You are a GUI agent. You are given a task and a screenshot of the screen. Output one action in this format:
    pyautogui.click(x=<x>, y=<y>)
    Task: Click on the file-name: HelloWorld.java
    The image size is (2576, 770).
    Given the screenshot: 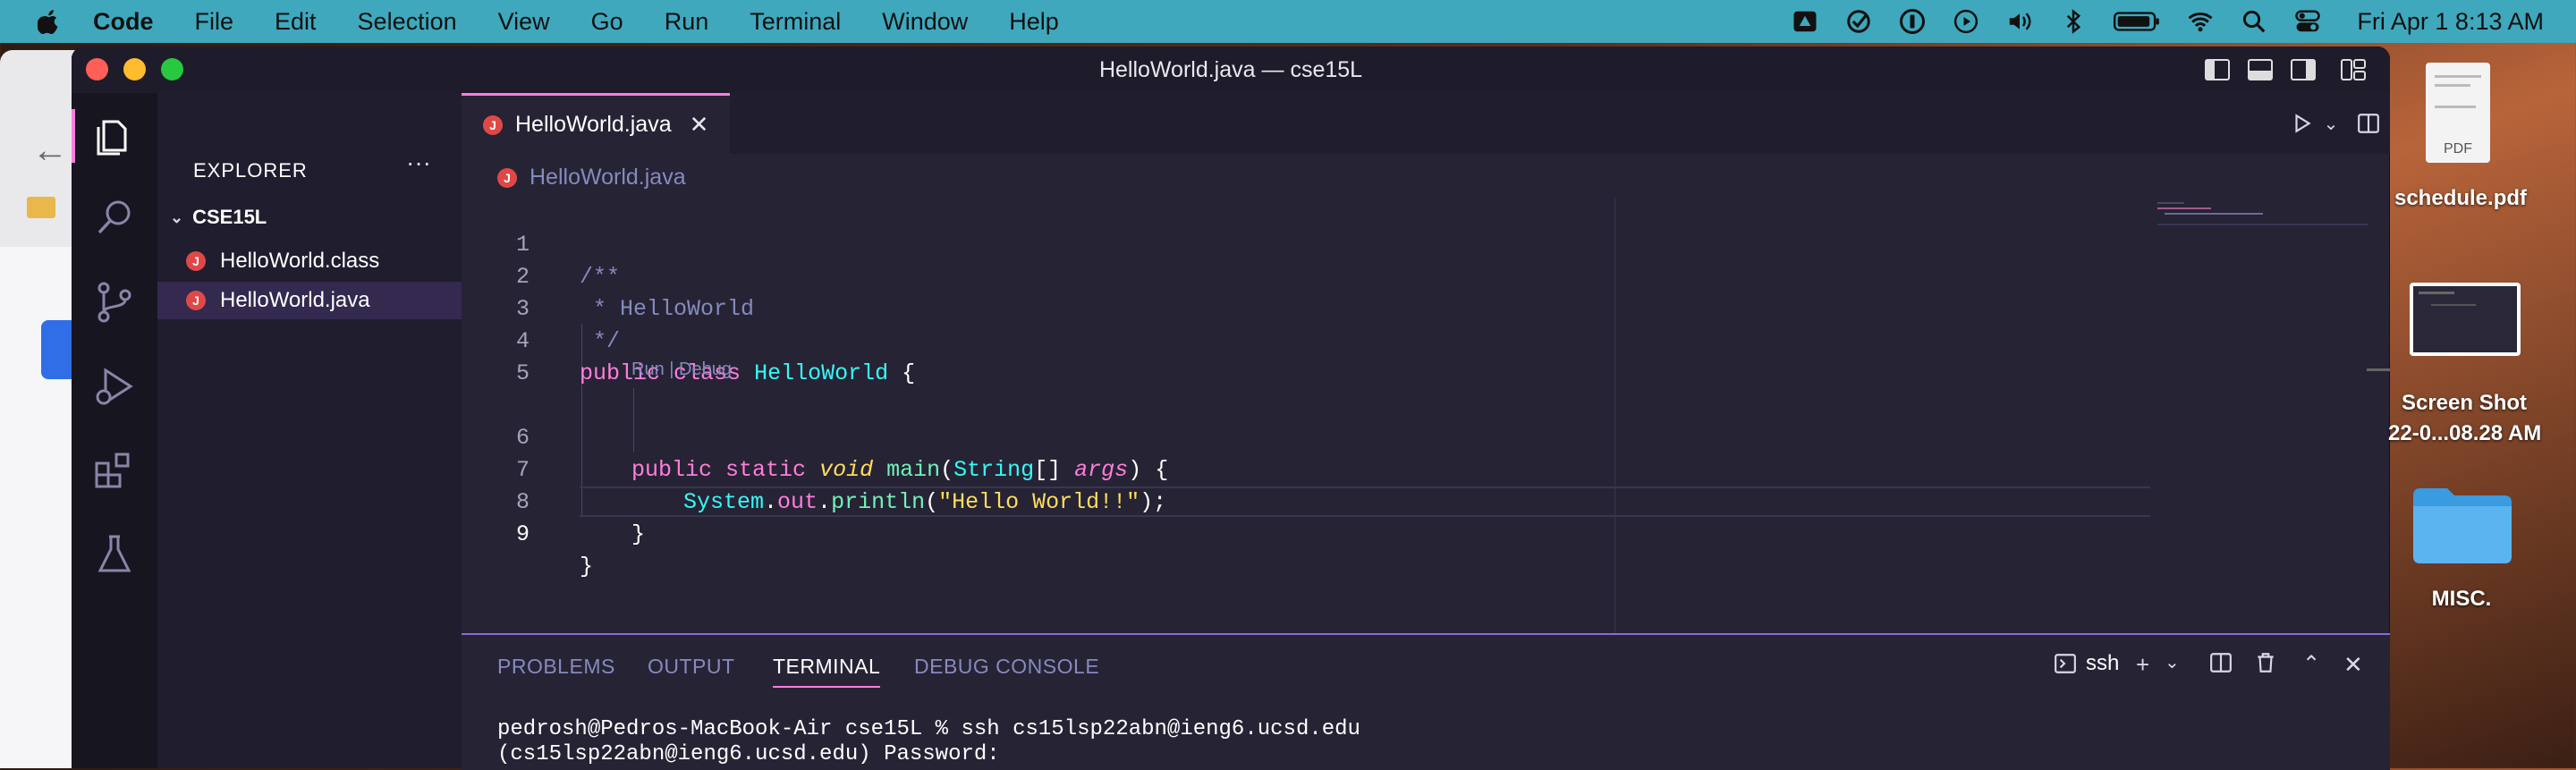 What is the action you would take?
    pyautogui.click(x=295, y=300)
    